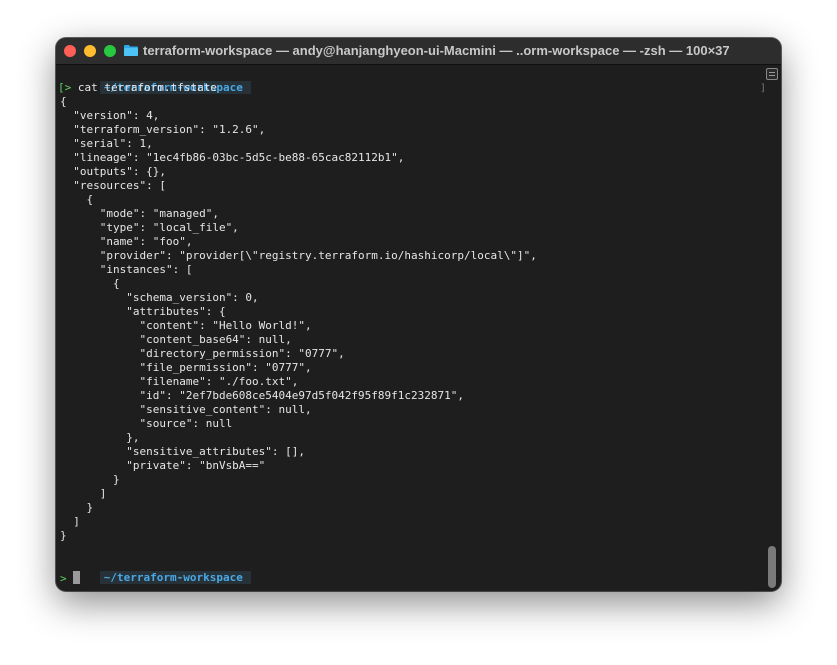 The height and width of the screenshot is (665, 837). What do you see at coordinates (61, 87) in the screenshot?
I see `line-start-marker: [` at bounding box center [61, 87].